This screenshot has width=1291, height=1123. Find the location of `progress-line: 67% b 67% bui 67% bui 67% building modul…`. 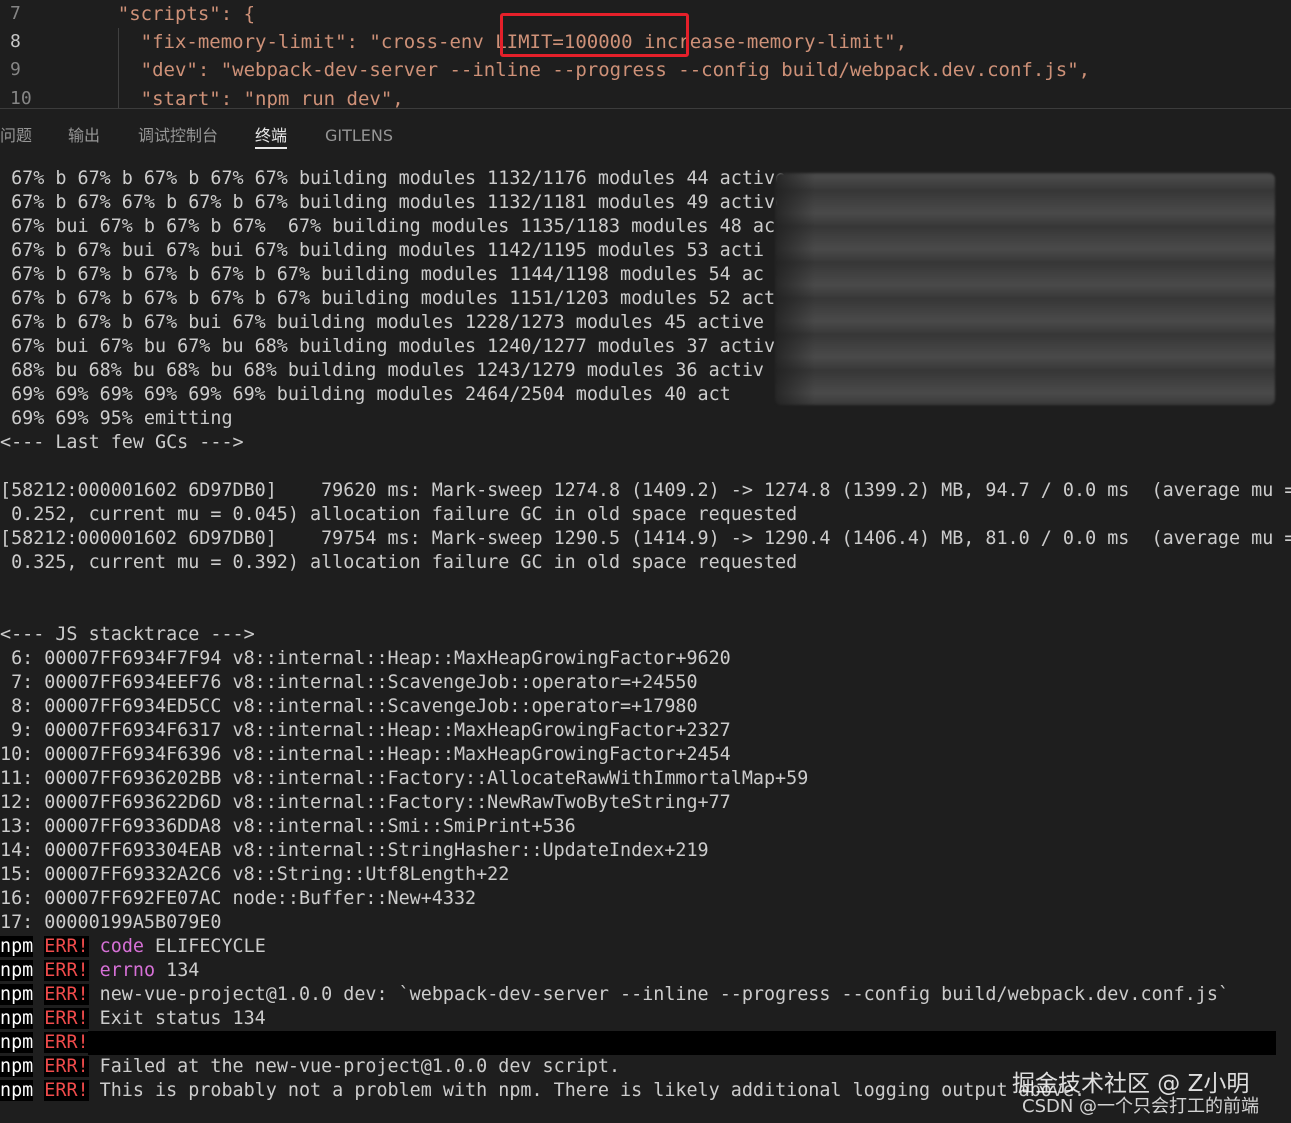

progress-line: 67% b 67% bui 67% bui 67% building modul… is located at coordinates (382, 250).